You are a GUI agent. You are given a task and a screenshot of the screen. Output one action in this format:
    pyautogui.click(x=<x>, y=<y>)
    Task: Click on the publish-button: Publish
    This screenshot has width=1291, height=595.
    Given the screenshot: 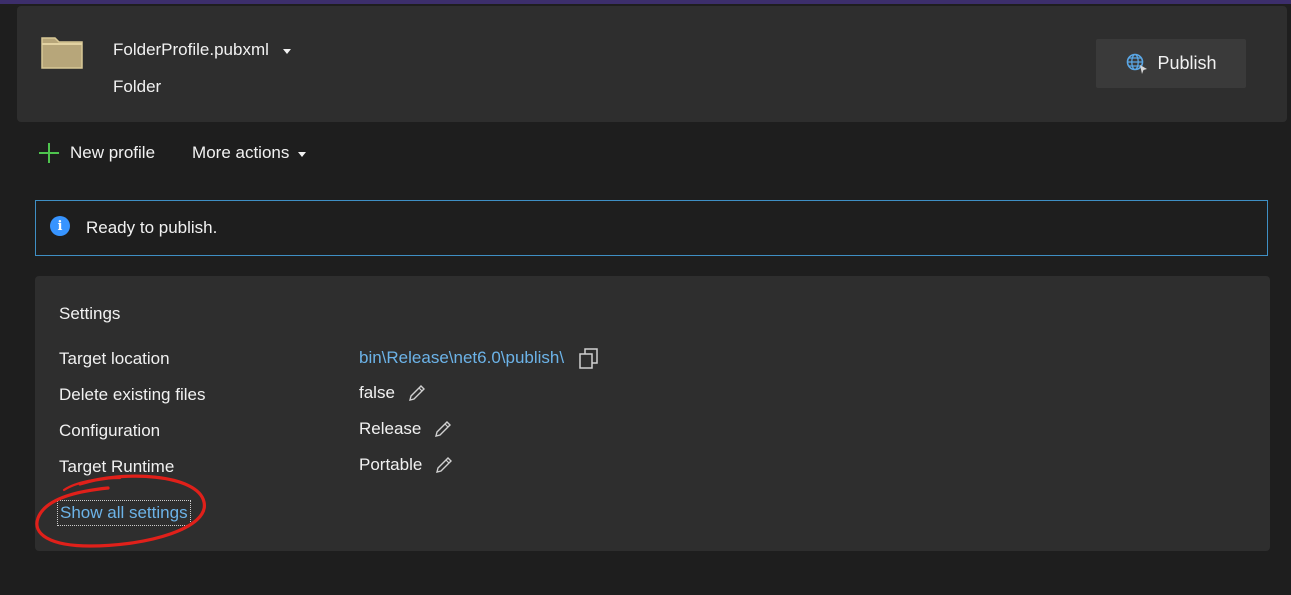 What is the action you would take?
    pyautogui.click(x=1171, y=63)
    